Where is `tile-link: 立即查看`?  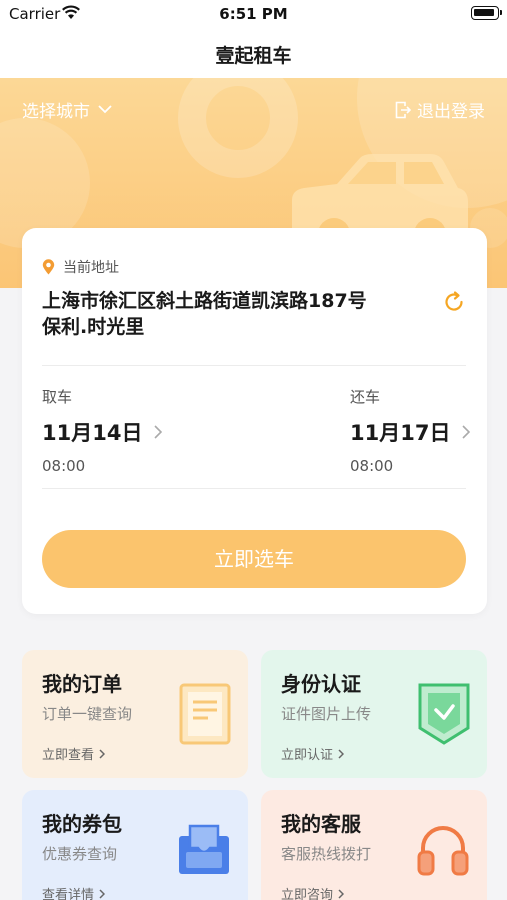 tile-link: 立即查看 is located at coordinates (74, 753).